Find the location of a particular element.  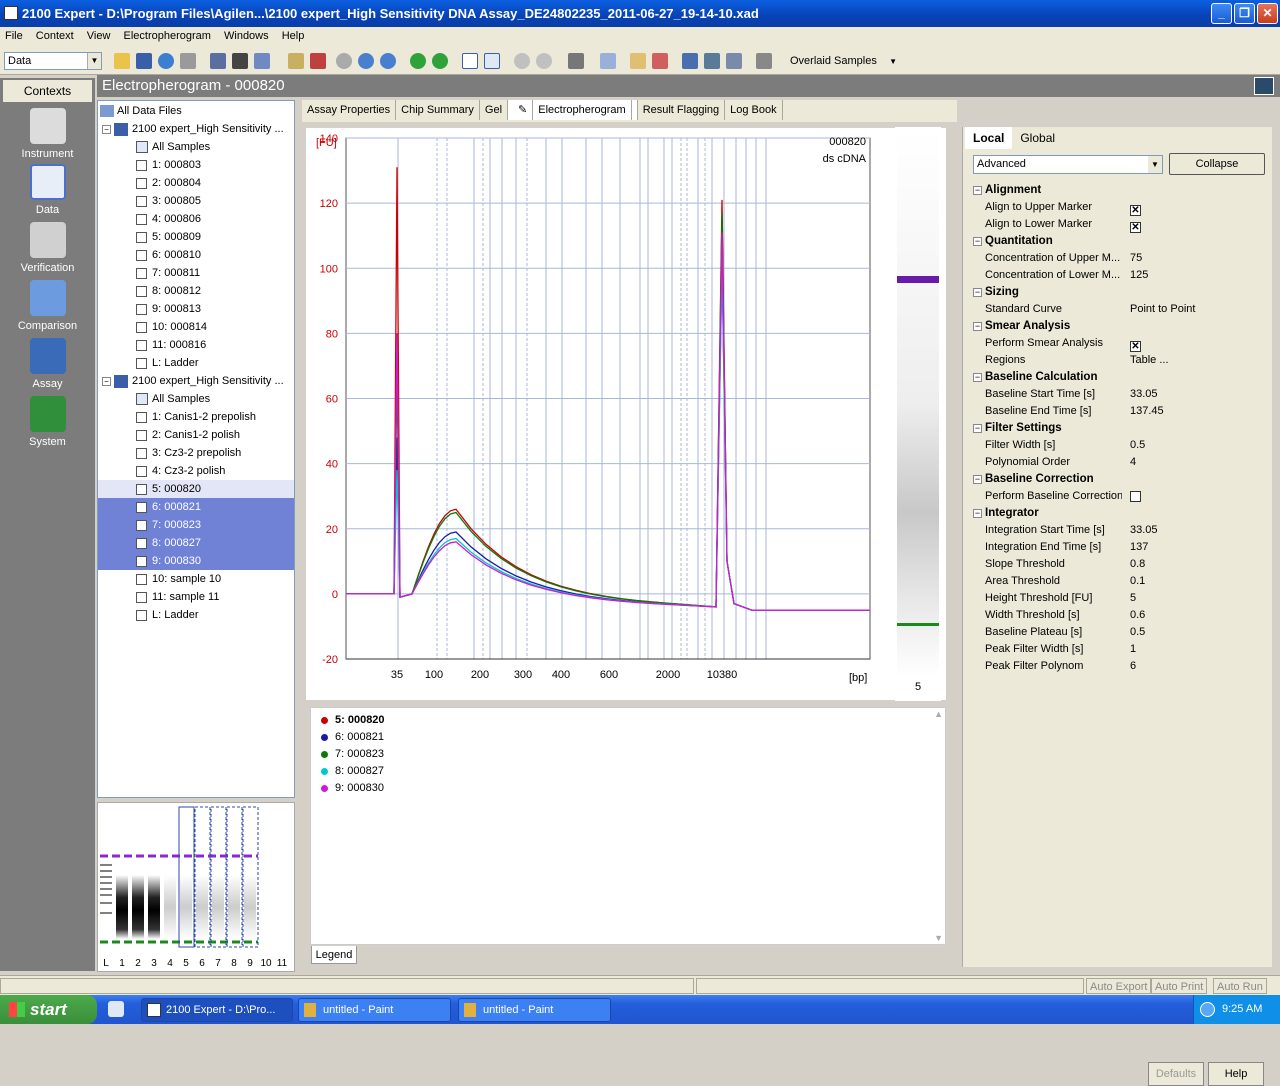

tree-item: 7: 000823 is located at coordinates (196, 525).